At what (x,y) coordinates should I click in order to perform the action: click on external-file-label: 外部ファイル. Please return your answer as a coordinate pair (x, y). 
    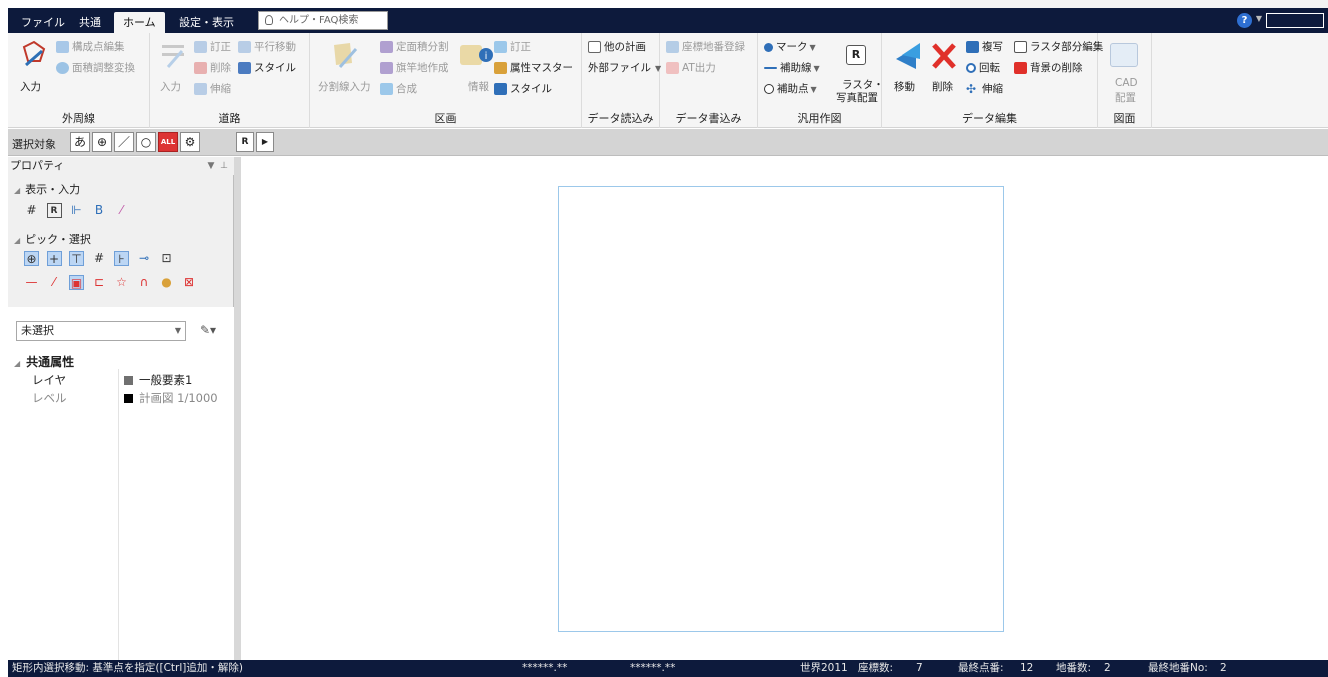
    Looking at the image, I should click on (619, 68).